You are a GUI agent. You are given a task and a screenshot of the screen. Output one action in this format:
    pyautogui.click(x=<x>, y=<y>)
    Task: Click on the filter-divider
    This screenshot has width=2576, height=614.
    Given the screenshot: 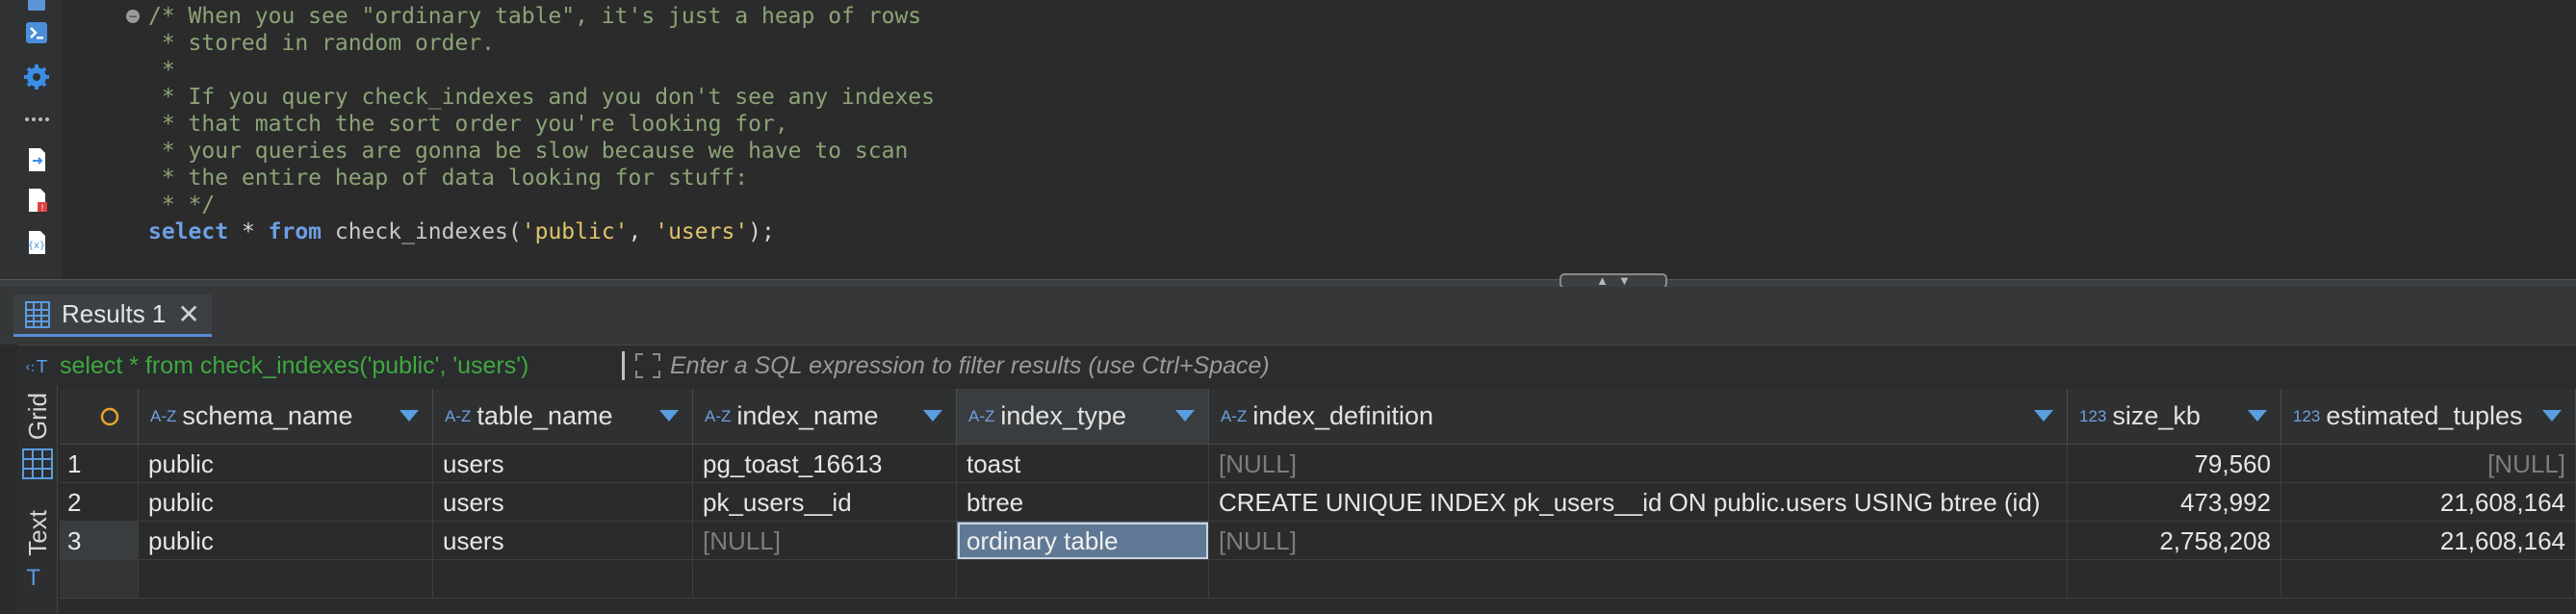 What is the action you would take?
    pyautogui.click(x=623, y=366)
    